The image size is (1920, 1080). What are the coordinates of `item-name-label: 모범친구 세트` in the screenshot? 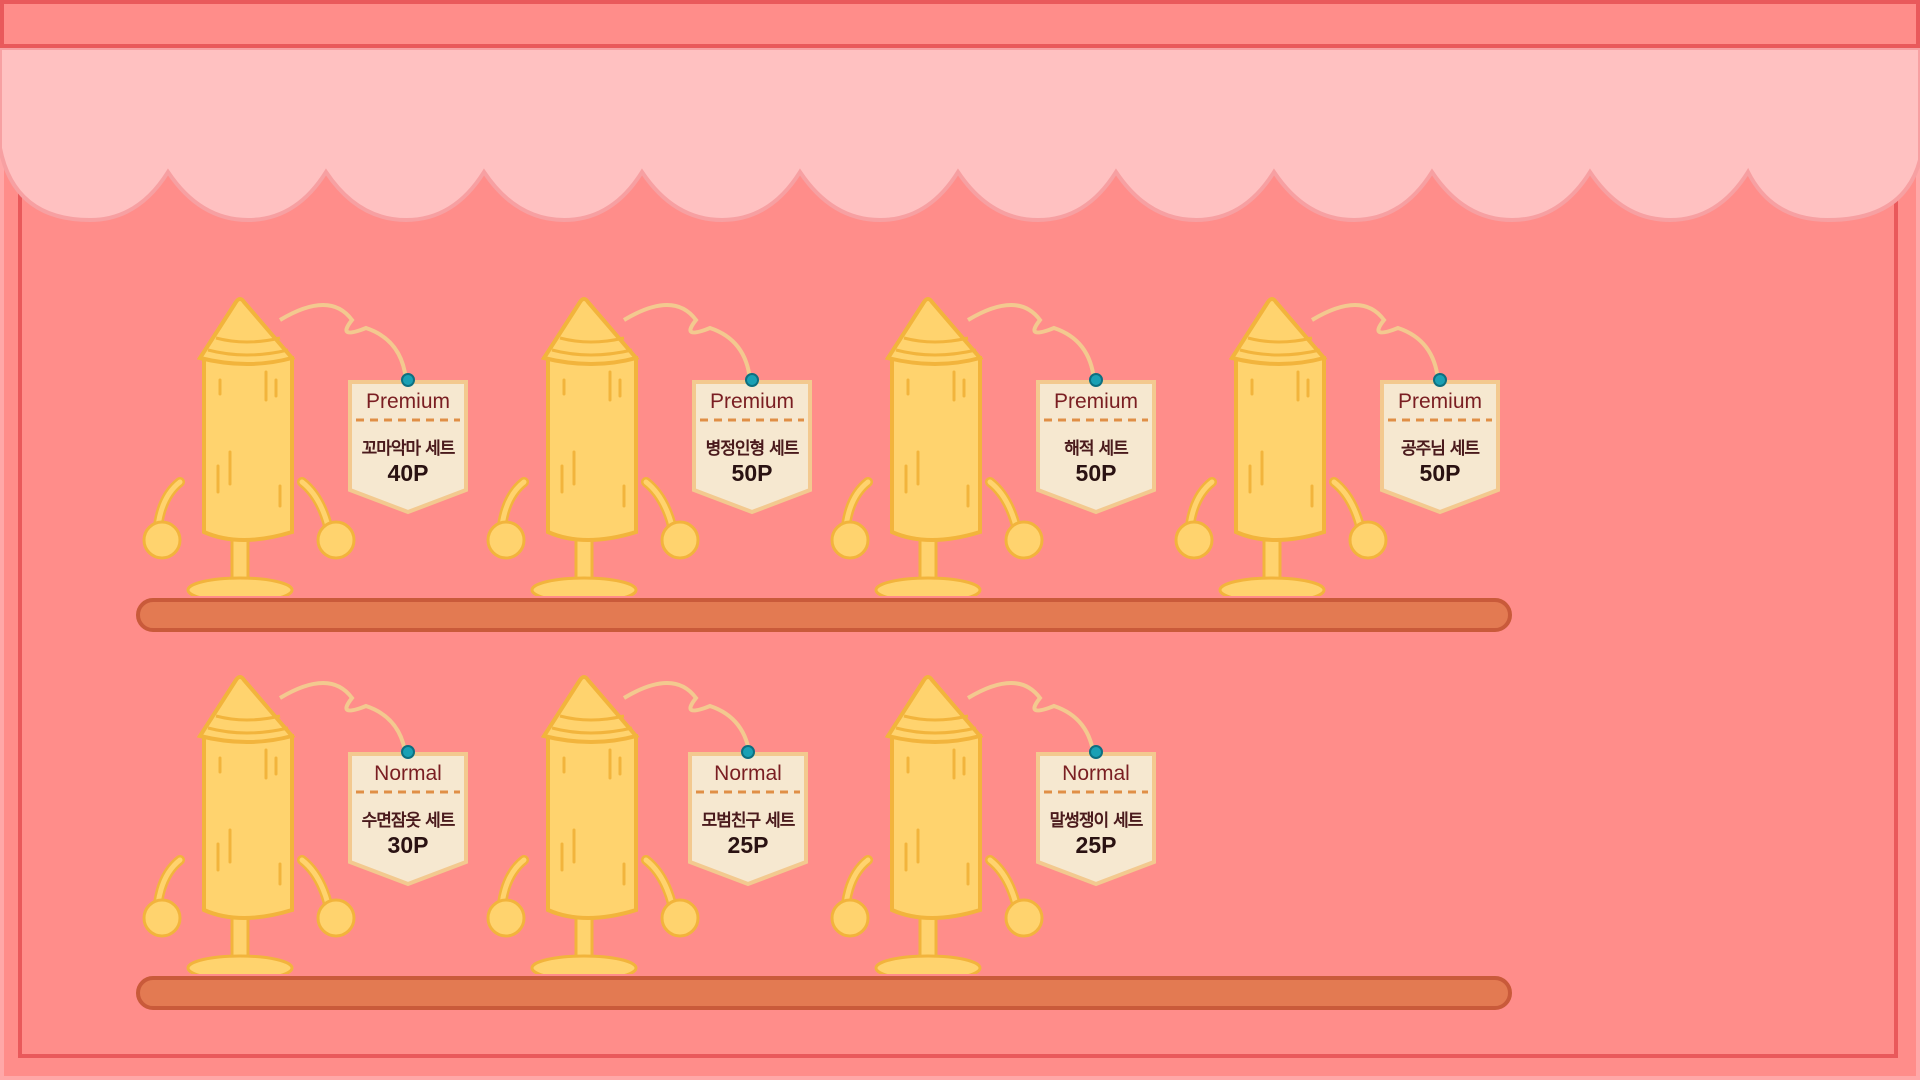 It's located at (748, 821).